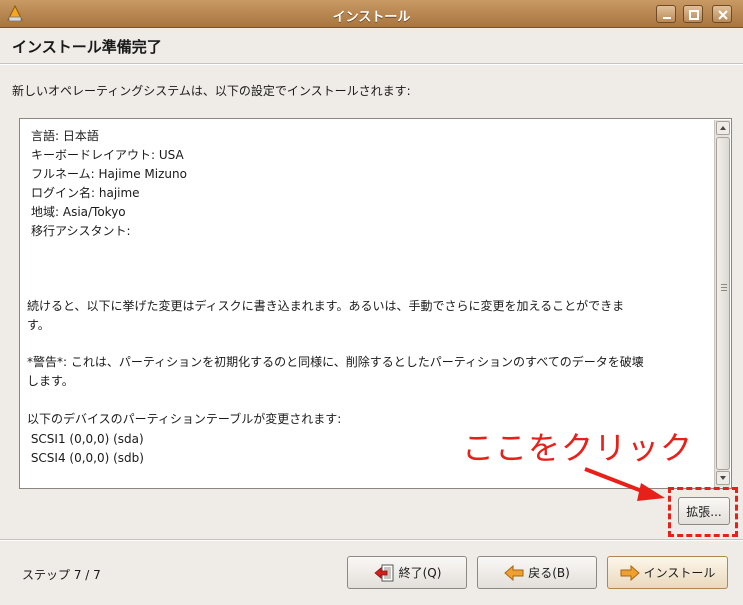 This screenshot has width=743, height=605. Describe the element at coordinates (107, 155) in the screenshot. I see `summary-line: キーボードレイアウト: USA` at that location.